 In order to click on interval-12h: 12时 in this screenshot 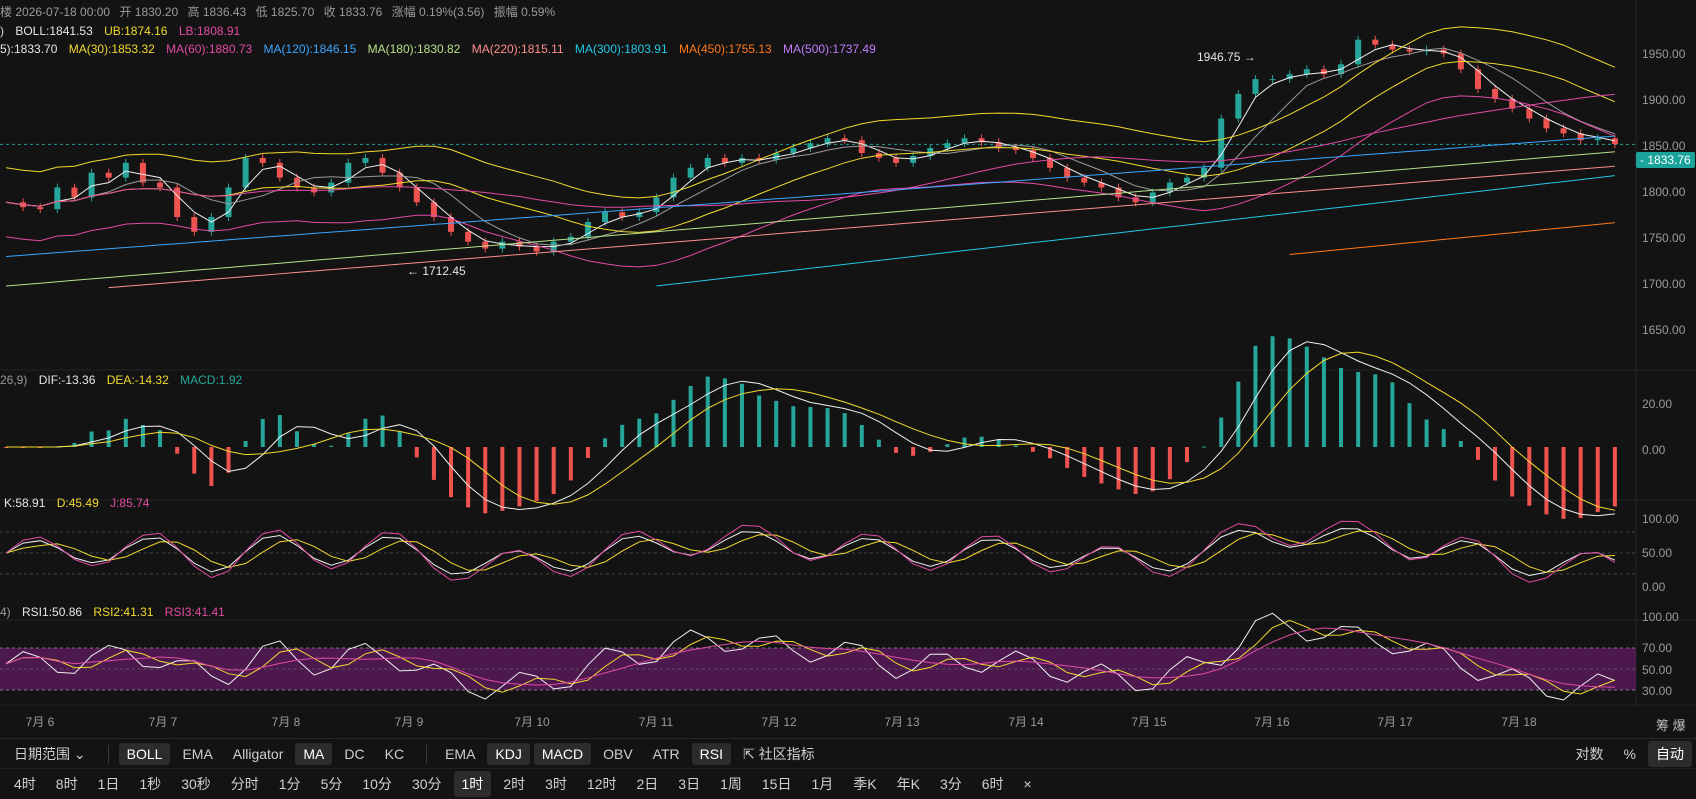, I will do `click(602, 784)`.